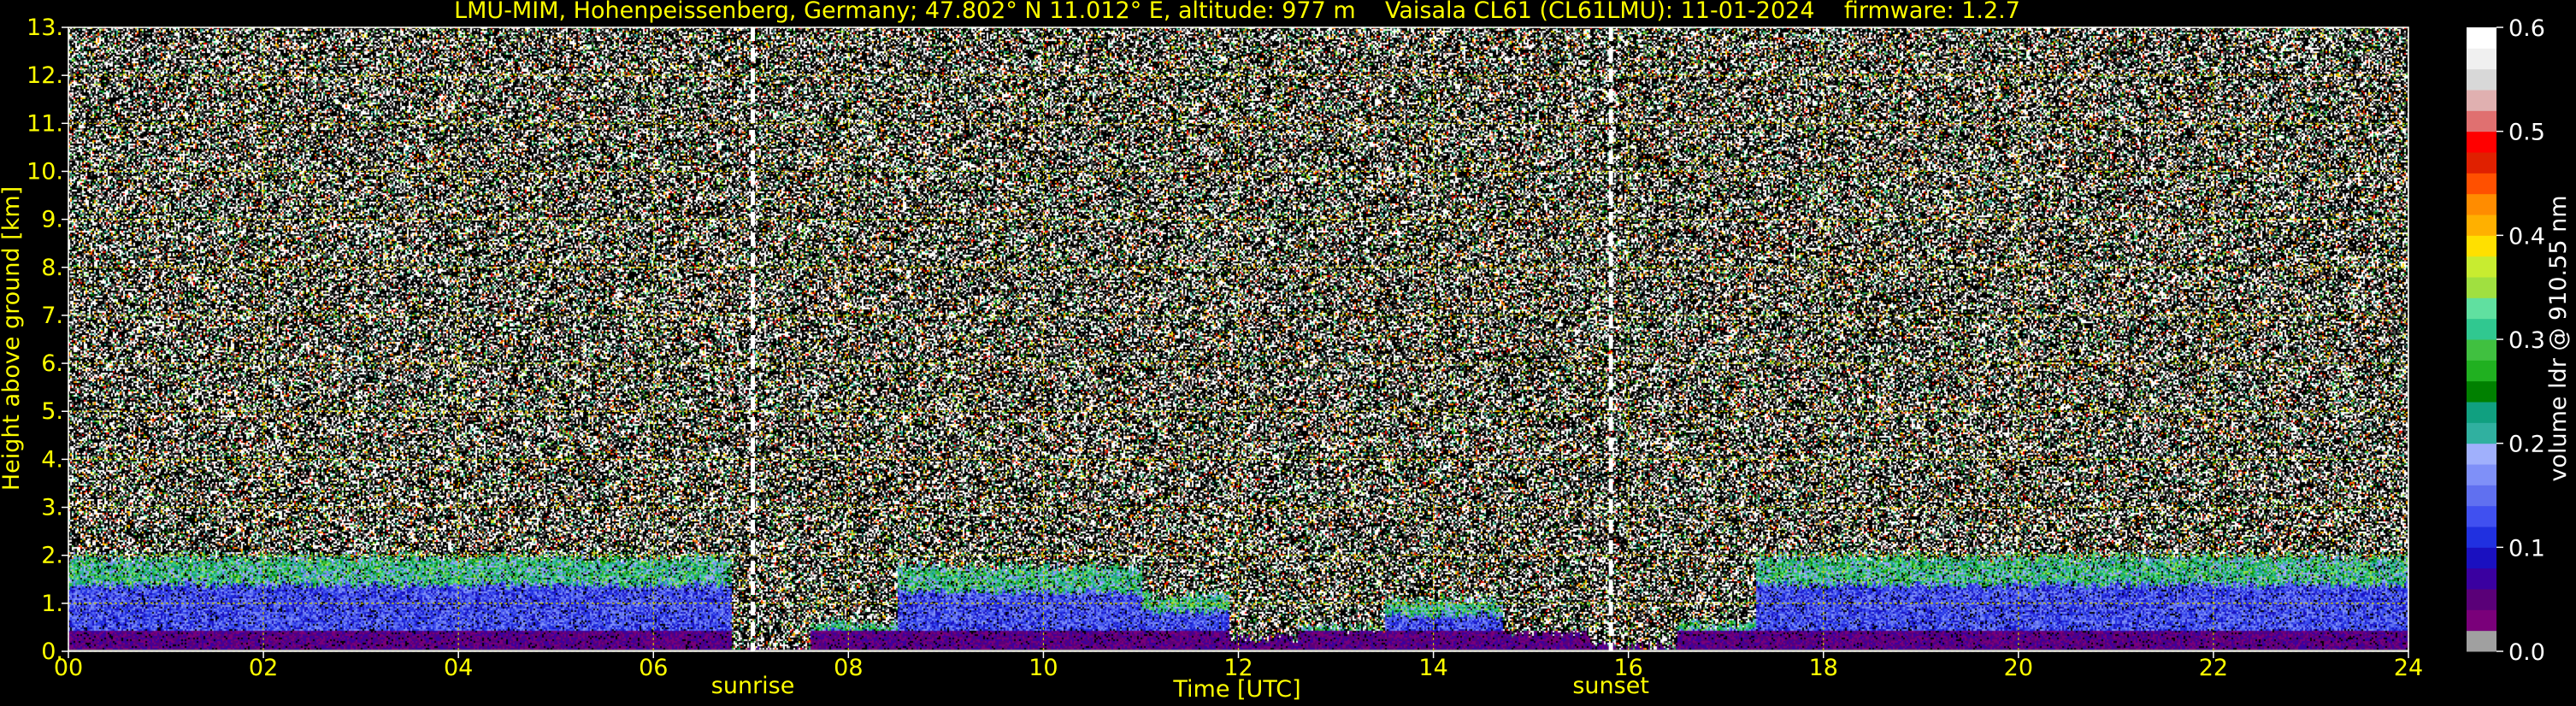 The width and height of the screenshot is (2576, 706). Describe the element at coordinates (1043, 668) in the screenshot. I see `x-tick-label: 10` at that location.